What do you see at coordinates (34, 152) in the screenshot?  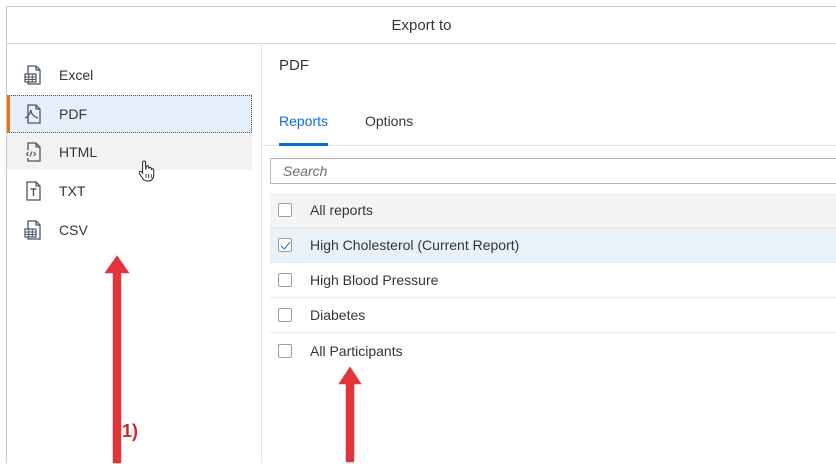 I see `html-file-icon` at bounding box center [34, 152].